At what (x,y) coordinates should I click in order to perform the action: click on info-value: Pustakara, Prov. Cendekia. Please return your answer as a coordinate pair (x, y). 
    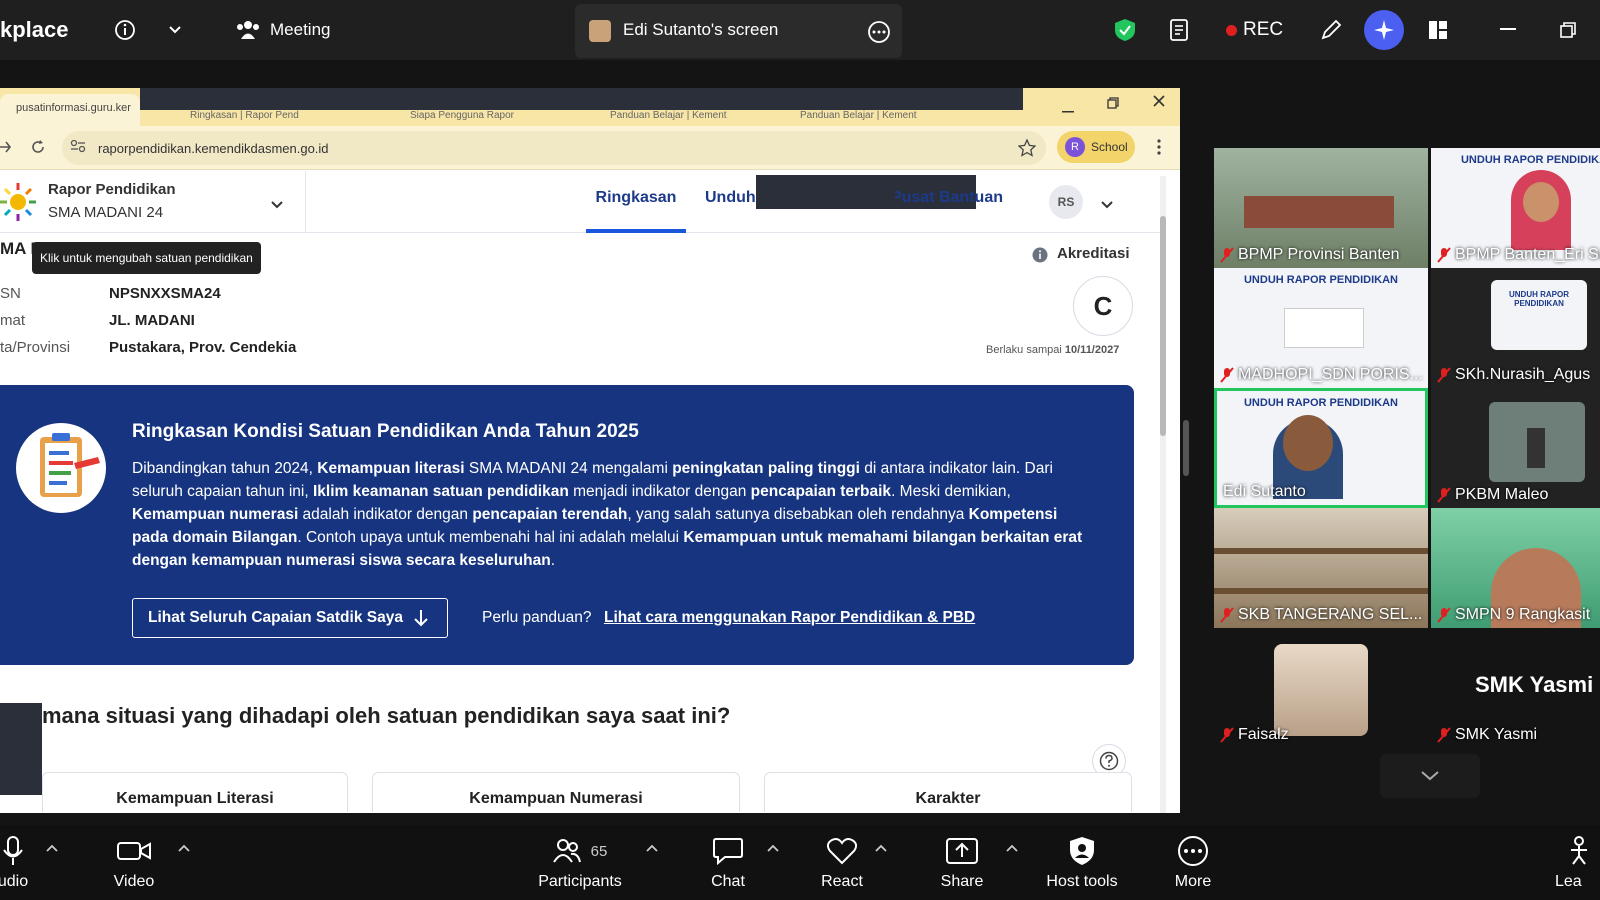
    Looking at the image, I should click on (203, 347).